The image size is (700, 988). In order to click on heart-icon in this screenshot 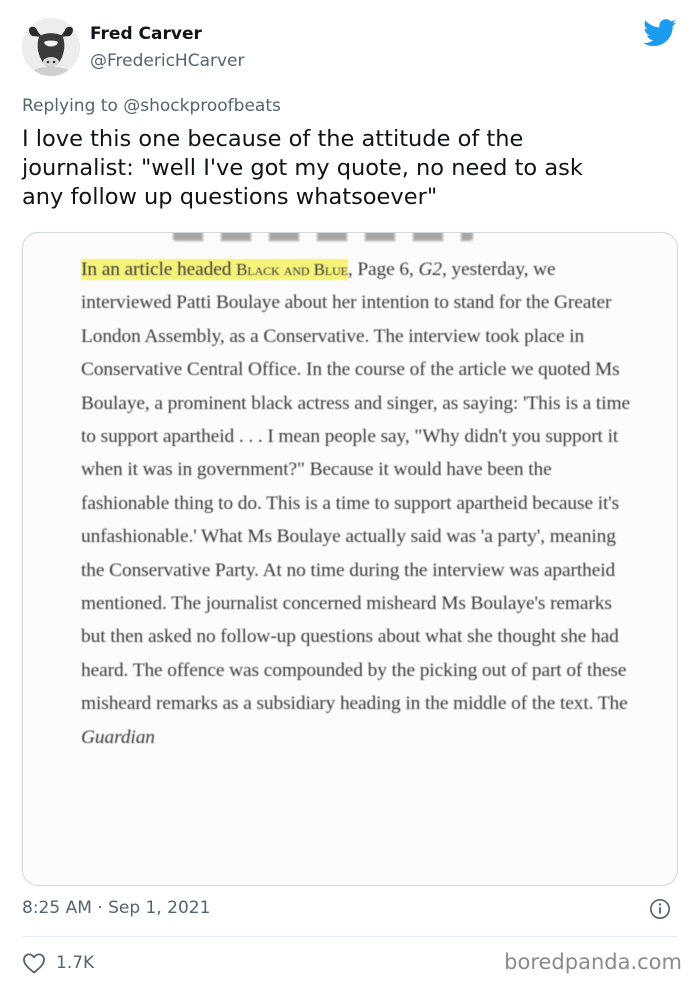, I will do `click(34, 963)`.